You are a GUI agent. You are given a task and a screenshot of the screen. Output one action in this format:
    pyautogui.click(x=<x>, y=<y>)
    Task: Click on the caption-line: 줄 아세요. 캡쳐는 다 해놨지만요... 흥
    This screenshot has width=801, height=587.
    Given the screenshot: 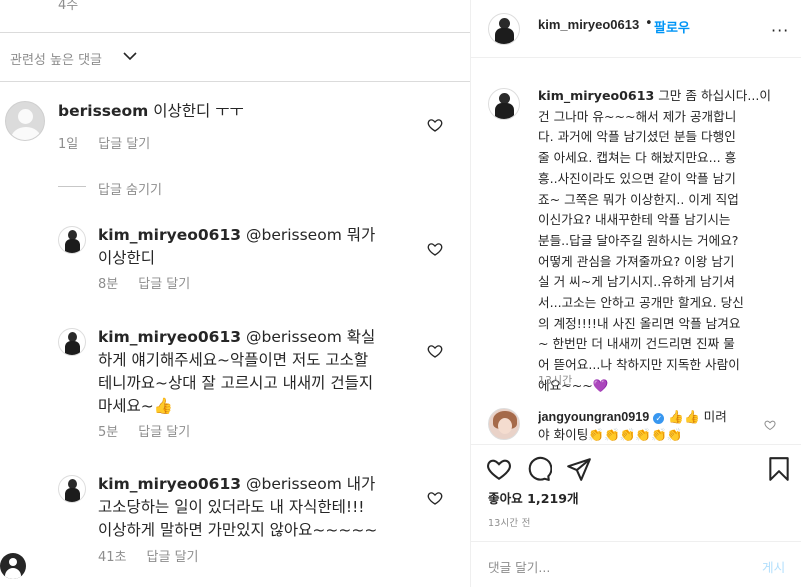 What is the action you would take?
    pyautogui.click(x=637, y=158)
    